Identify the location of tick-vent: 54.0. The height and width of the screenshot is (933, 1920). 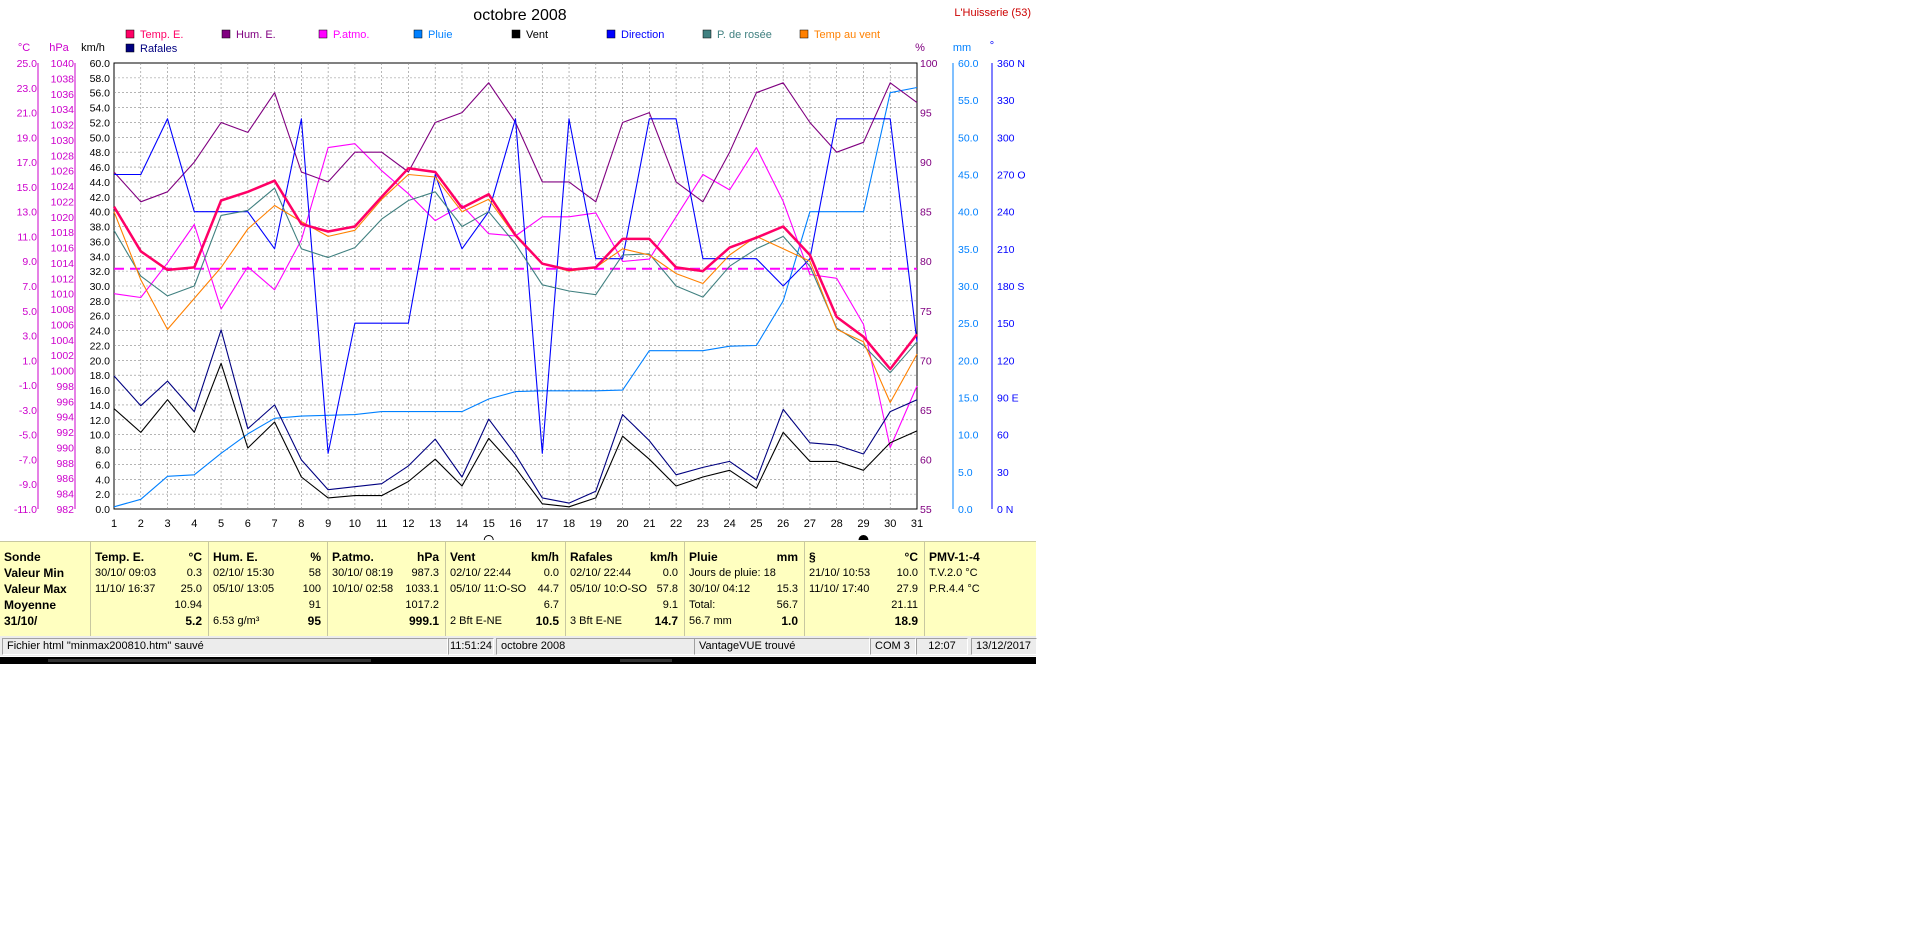
(100, 109).